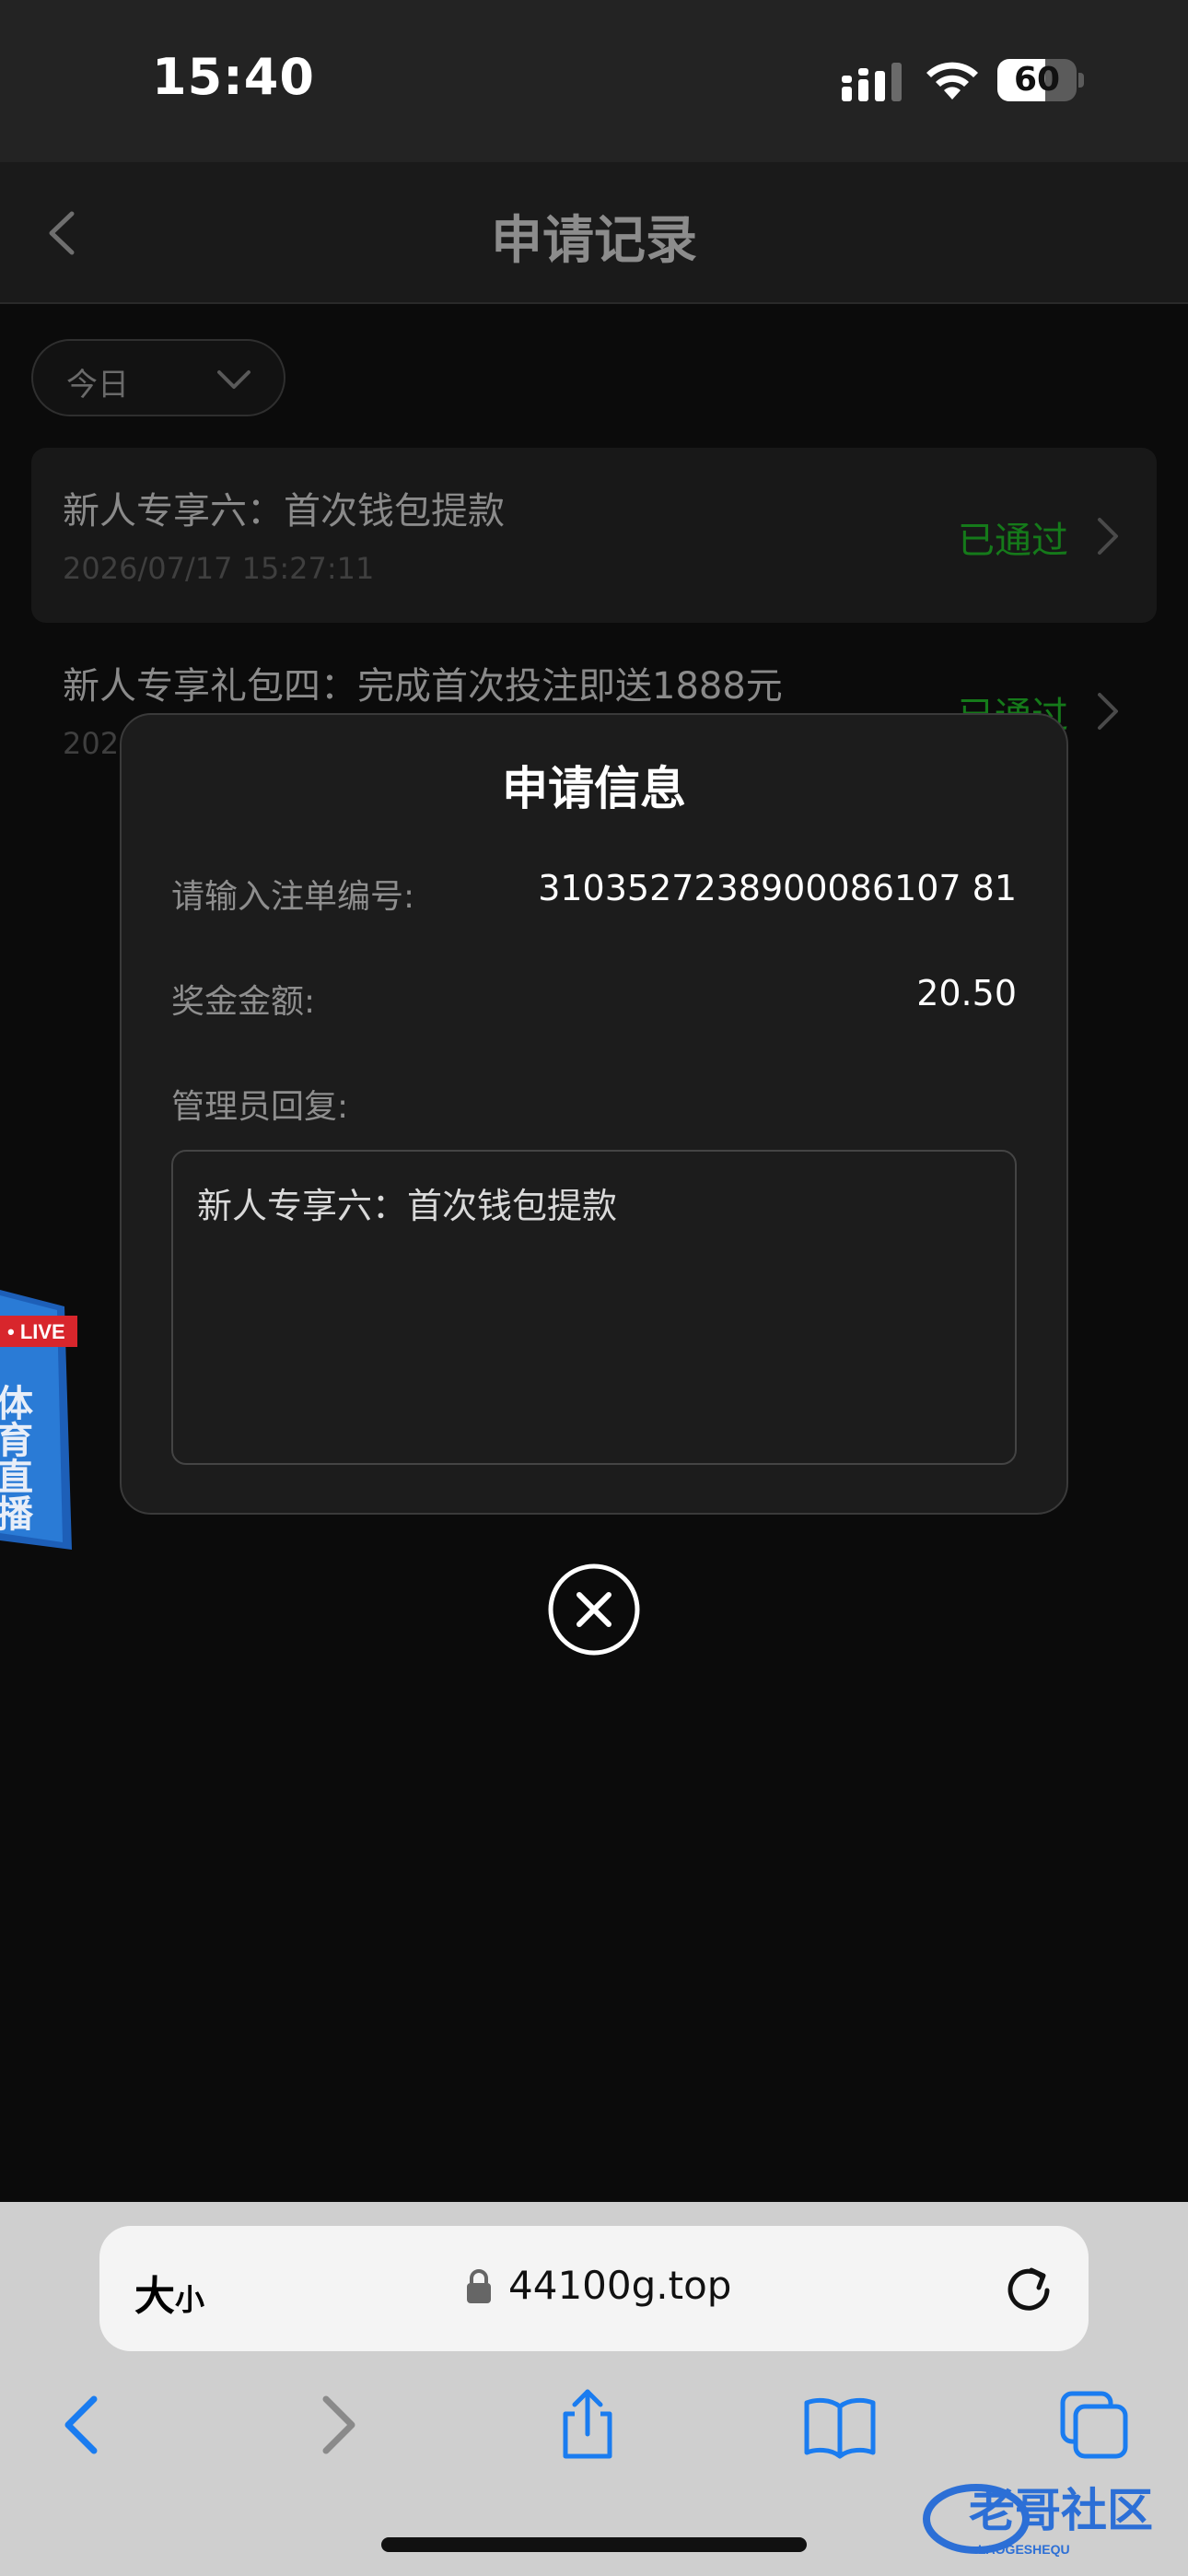  Describe the element at coordinates (293, 897) in the screenshot. I see `bet-number-label: 请输入注单编号:` at that location.